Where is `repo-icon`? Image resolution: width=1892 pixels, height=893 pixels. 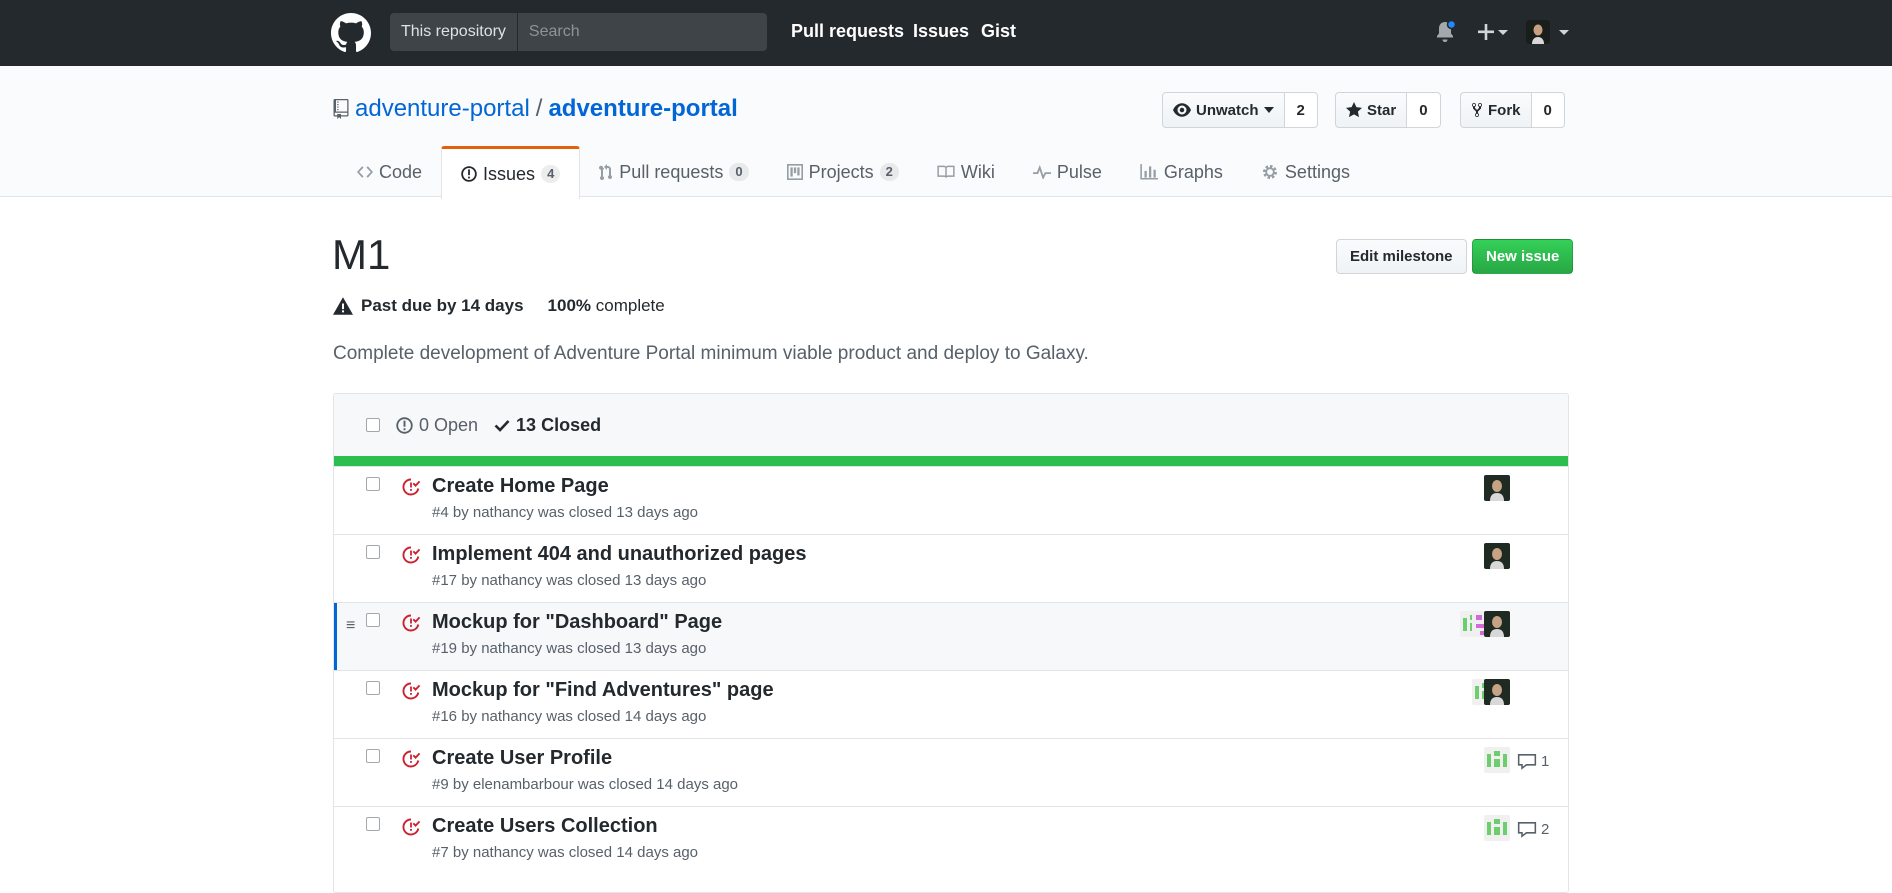 repo-icon is located at coordinates (341, 109).